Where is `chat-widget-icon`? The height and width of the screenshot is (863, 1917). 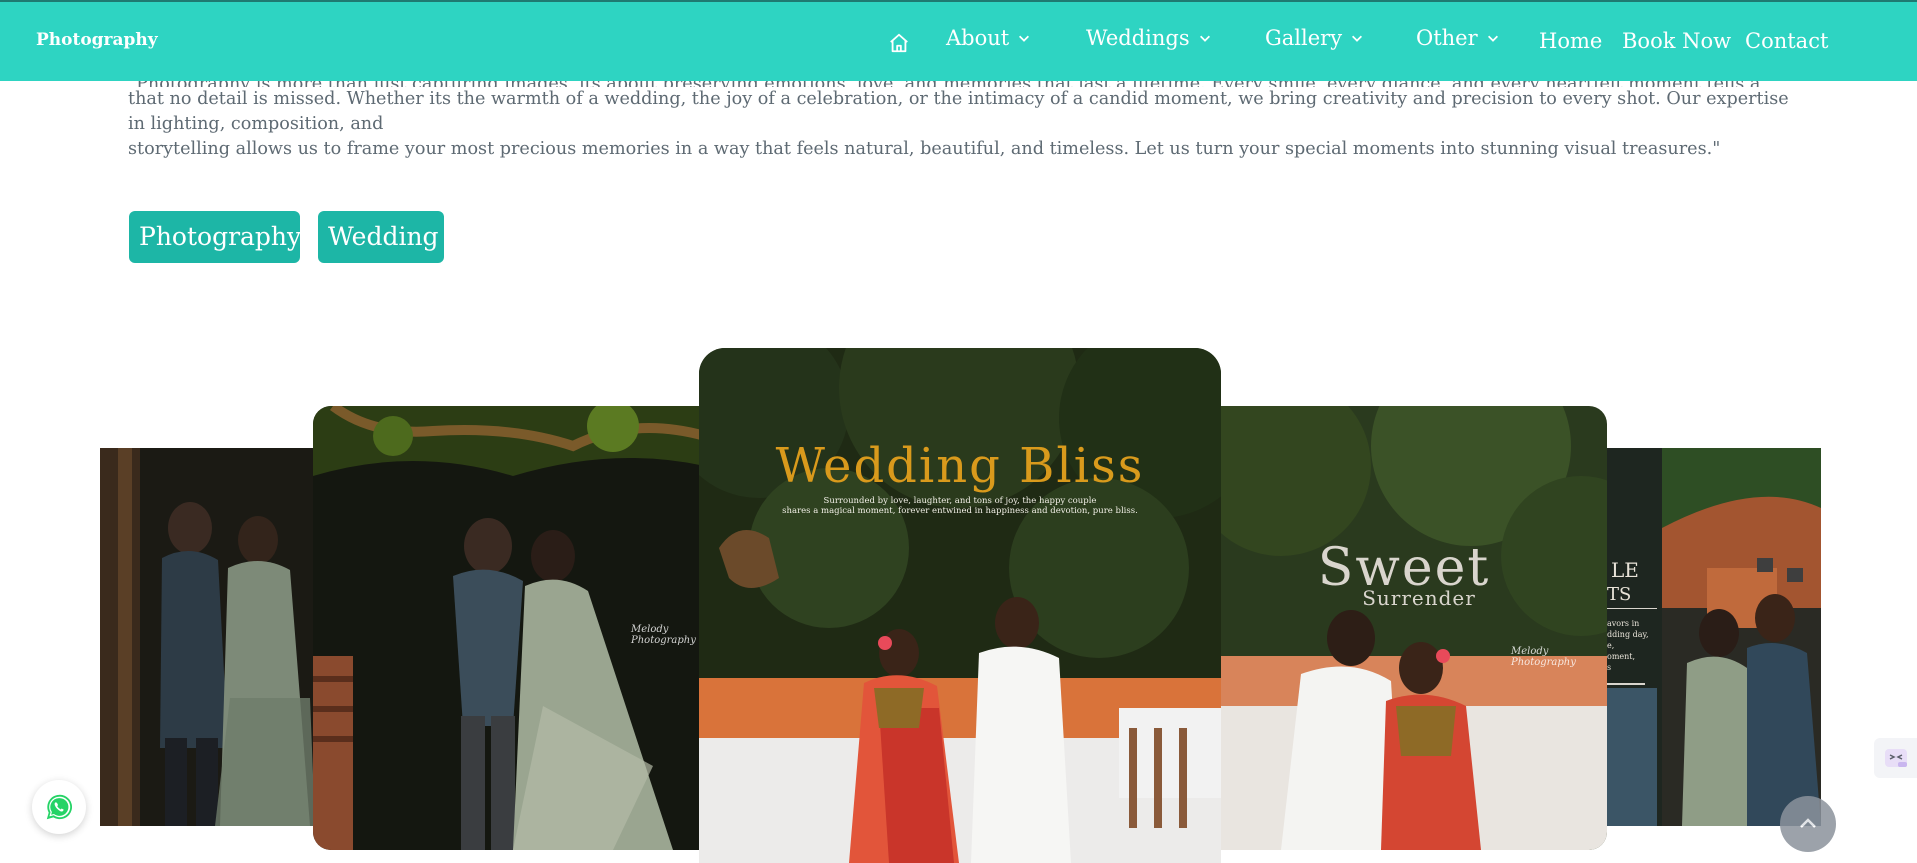 chat-widget-icon is located at coordinates (1895, 758).